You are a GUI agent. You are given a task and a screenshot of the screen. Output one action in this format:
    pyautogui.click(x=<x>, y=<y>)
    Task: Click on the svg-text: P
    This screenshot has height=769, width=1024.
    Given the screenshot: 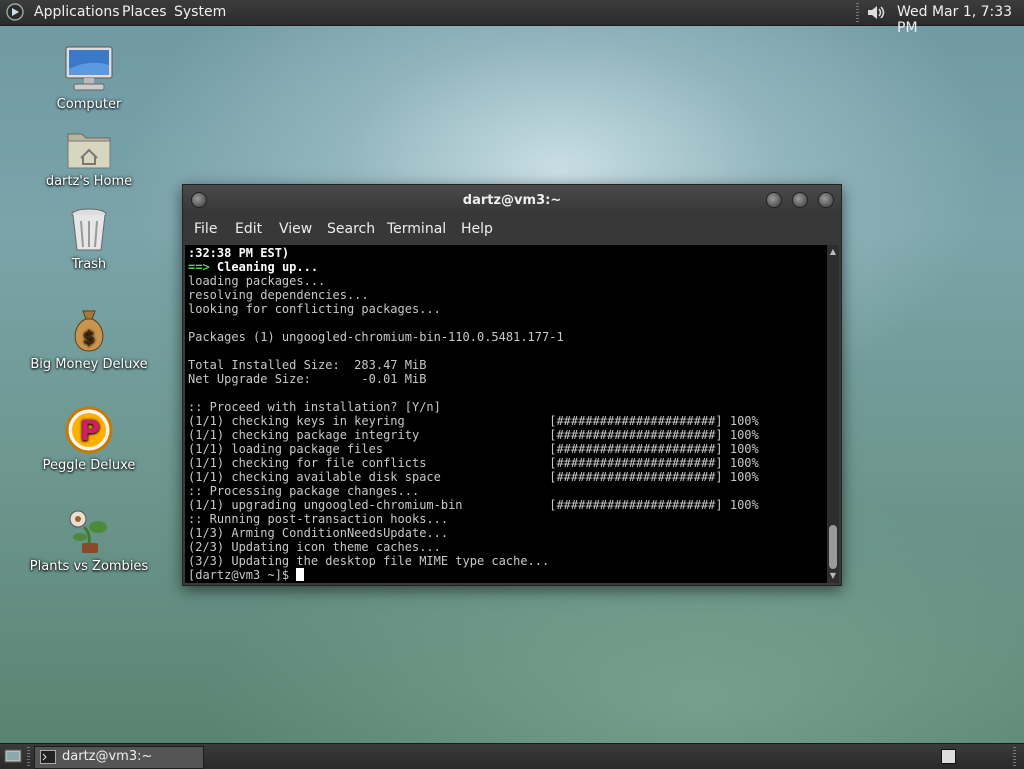 What is the action you would take?
    pyautogui.click(x=90, y=430)
    